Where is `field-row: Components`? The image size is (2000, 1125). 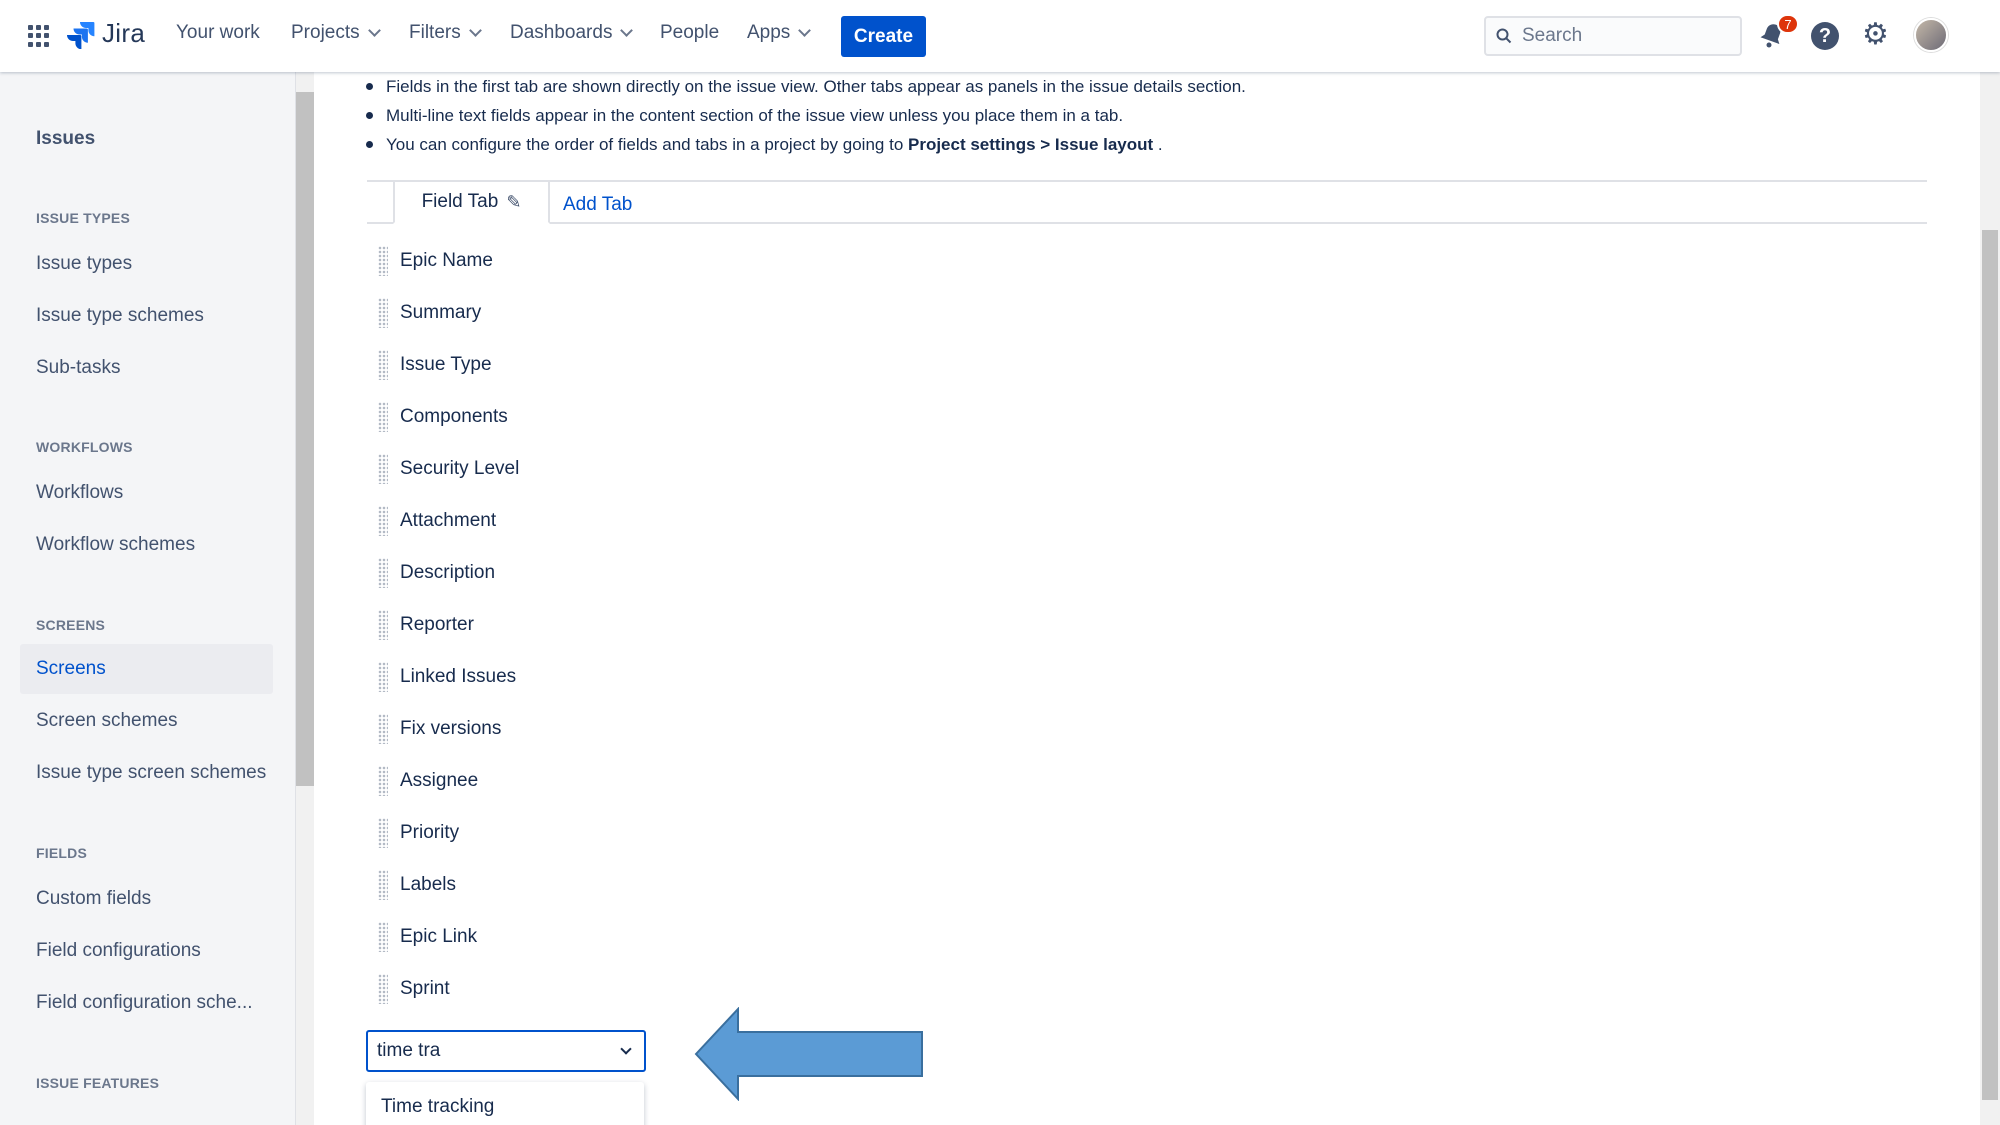
field-row: Components is located at coordinates (443, 417).